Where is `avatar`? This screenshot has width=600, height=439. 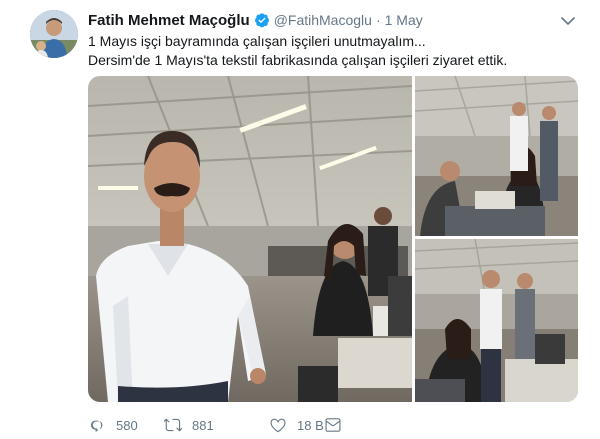 avatar is located at coordinates (54, 34).